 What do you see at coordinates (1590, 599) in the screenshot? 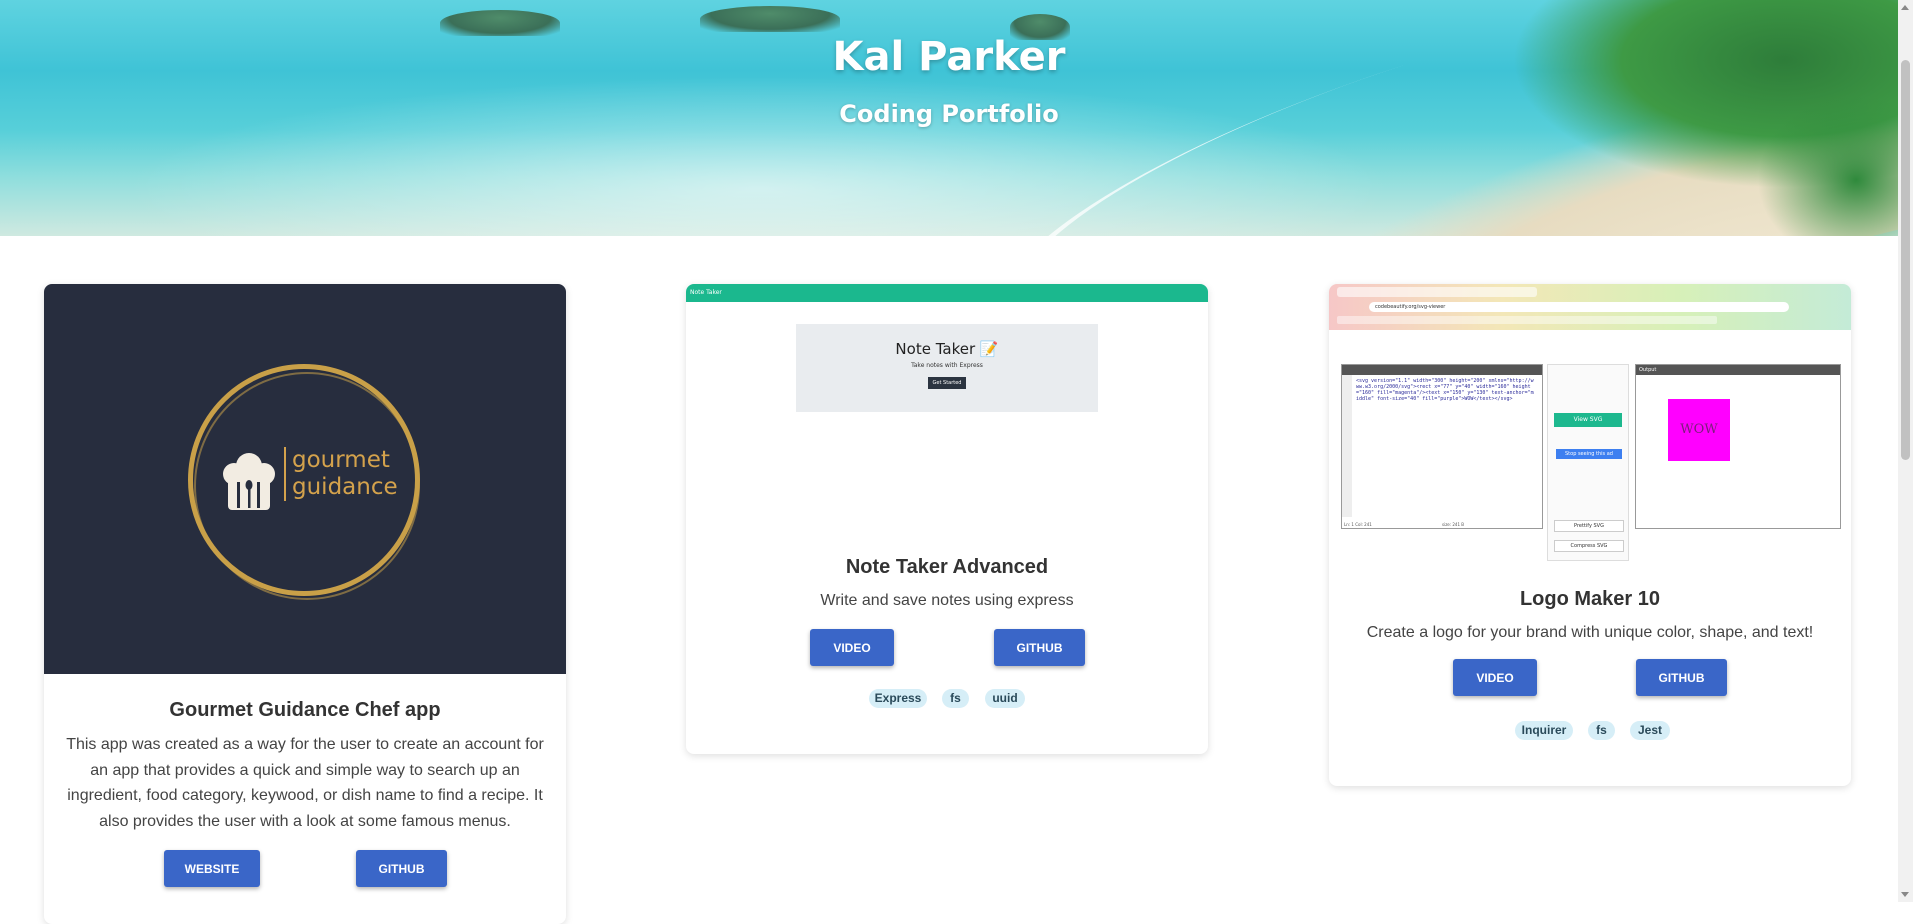
I see `project-title: Logo Maker 10` at bounding box center [1590, 599].